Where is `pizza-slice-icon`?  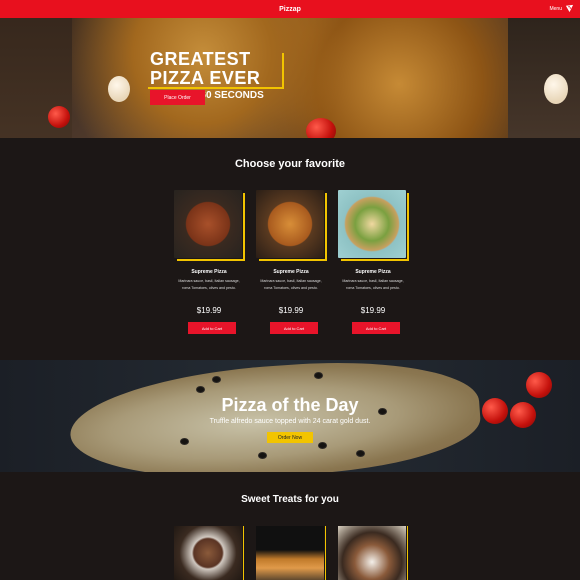
pizza-slice-icon is located at coordinates (569, 8).